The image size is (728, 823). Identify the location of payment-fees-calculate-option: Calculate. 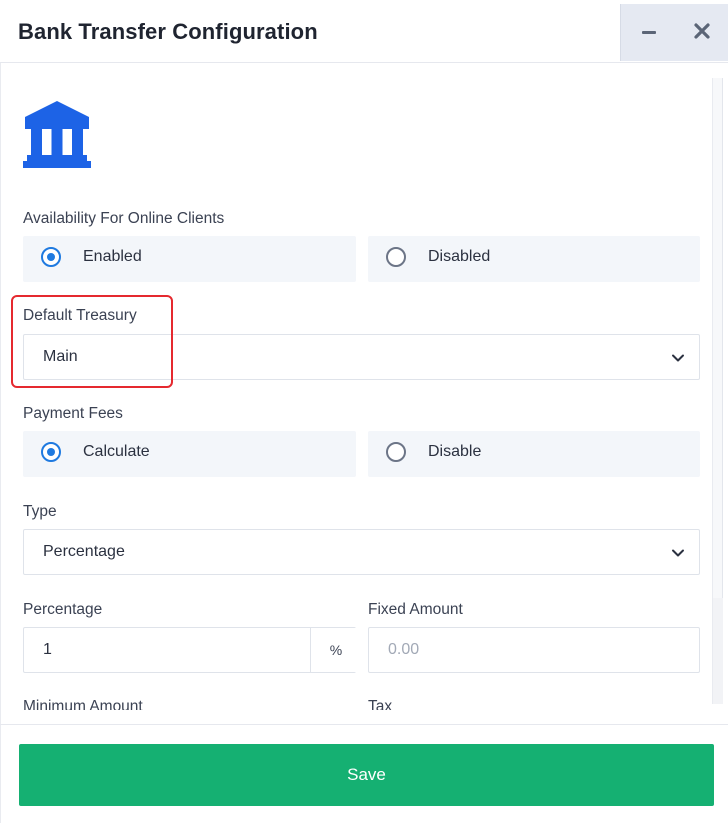
(189, 454).